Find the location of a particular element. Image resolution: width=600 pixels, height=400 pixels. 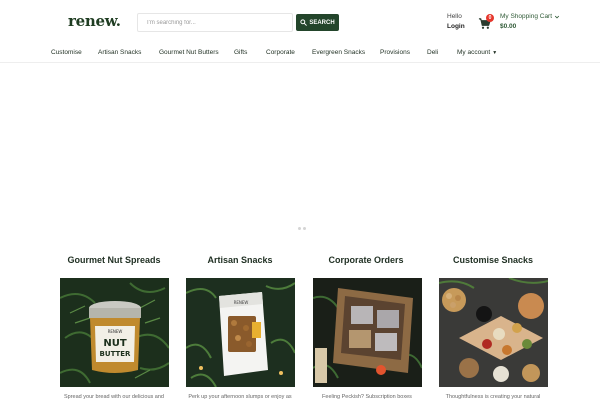

nav-item-artisan-snacks: Artisan Snacks is located at coordinates (119, 52).